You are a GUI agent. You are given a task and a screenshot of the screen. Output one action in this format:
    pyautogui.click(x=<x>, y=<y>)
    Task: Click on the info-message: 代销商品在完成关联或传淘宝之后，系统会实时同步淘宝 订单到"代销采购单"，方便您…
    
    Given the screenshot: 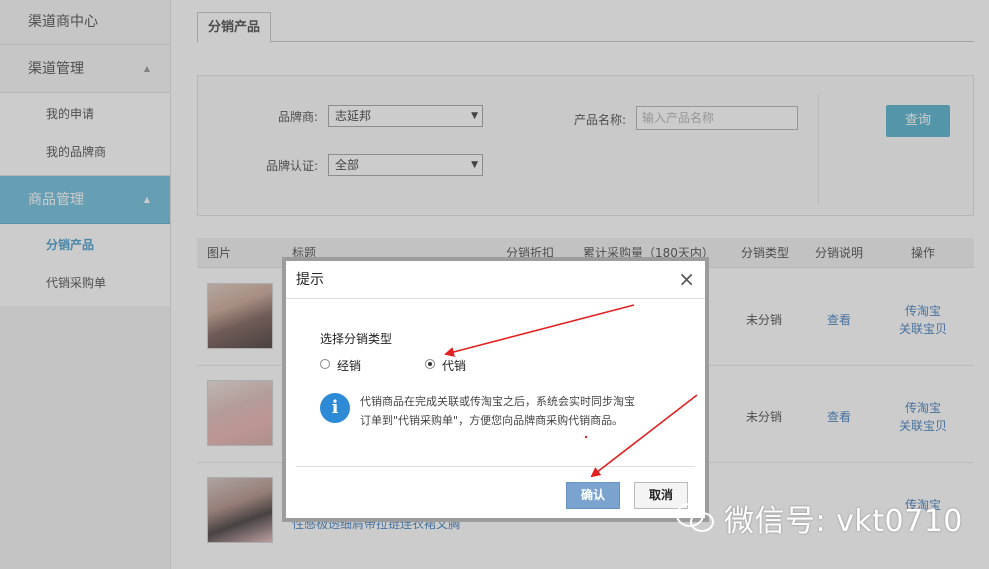 What is the action you would take?
    pyautogui.click(x=510, y=411)
    